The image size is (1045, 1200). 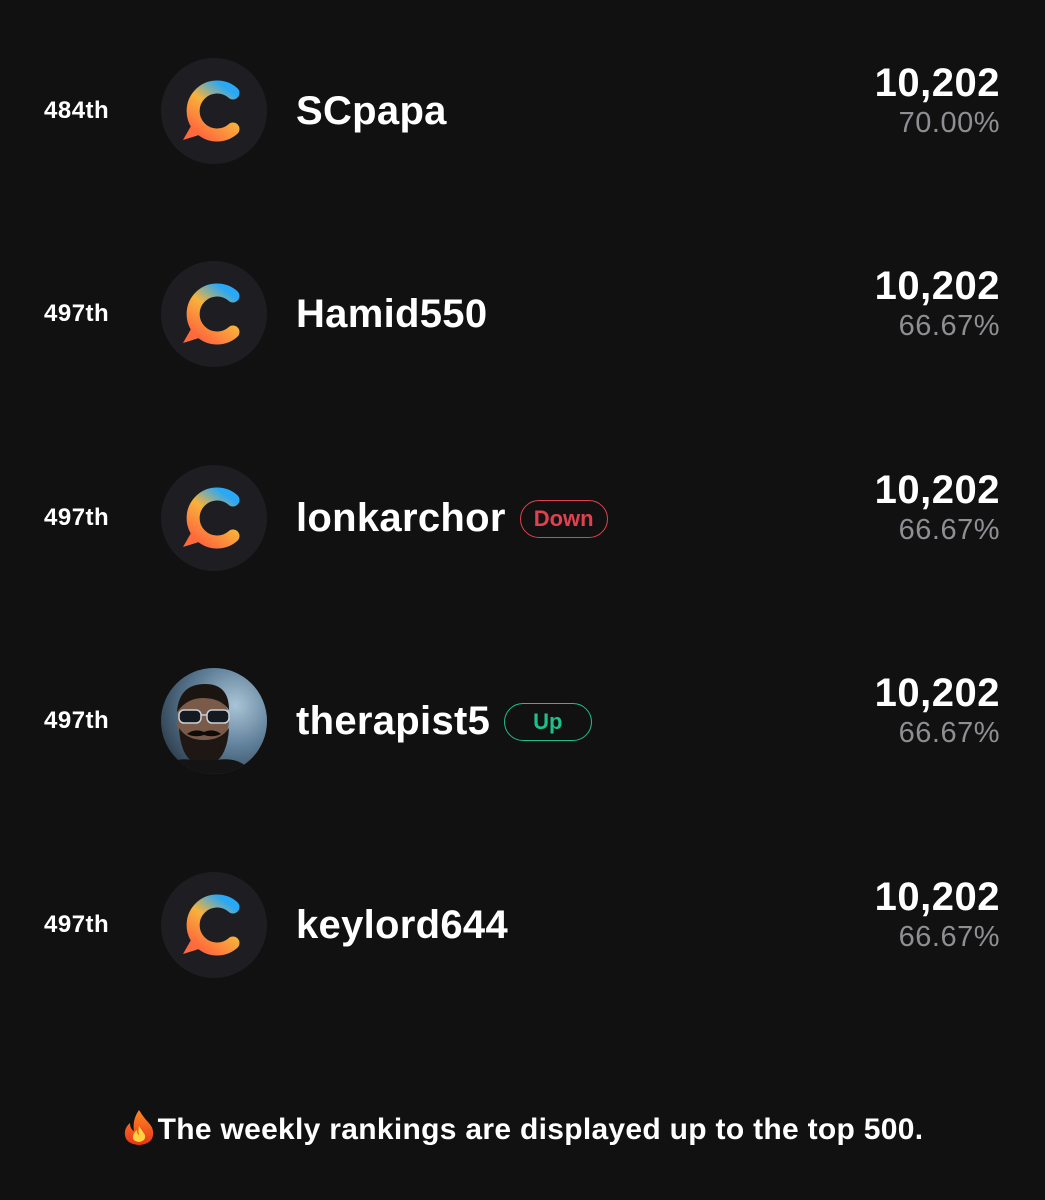 I want to click on username: lonkarchor, so click(x=401, y=518).